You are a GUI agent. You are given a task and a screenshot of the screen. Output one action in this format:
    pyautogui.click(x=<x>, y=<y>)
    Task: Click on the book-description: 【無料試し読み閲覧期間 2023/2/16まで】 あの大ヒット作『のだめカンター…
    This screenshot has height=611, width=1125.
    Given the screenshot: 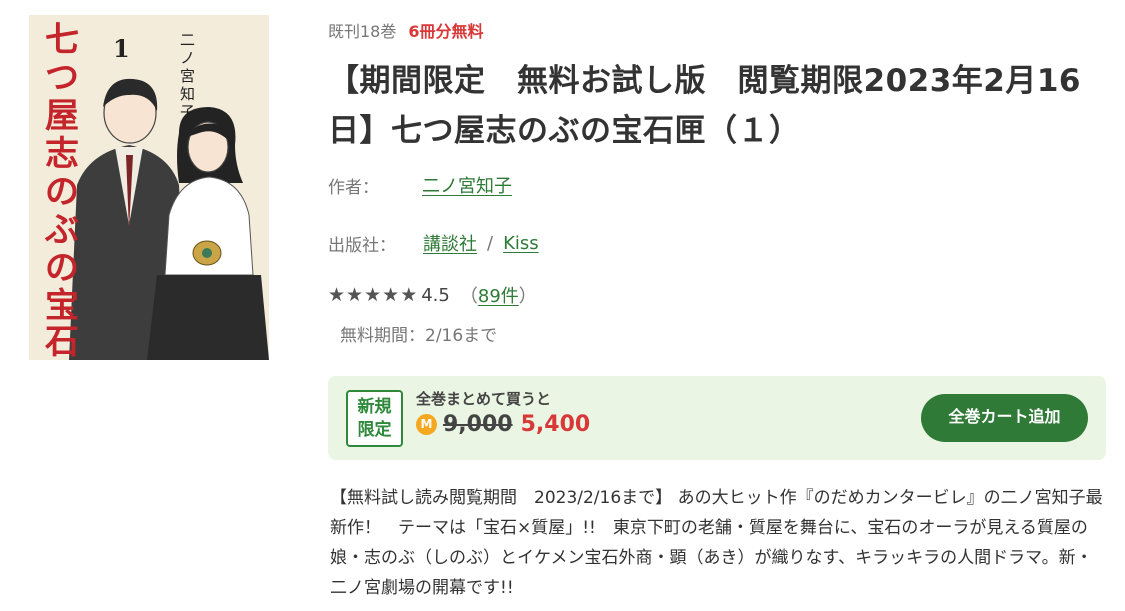 What is the action you would take?
    pyautogui.click(x=716, y=543)
    